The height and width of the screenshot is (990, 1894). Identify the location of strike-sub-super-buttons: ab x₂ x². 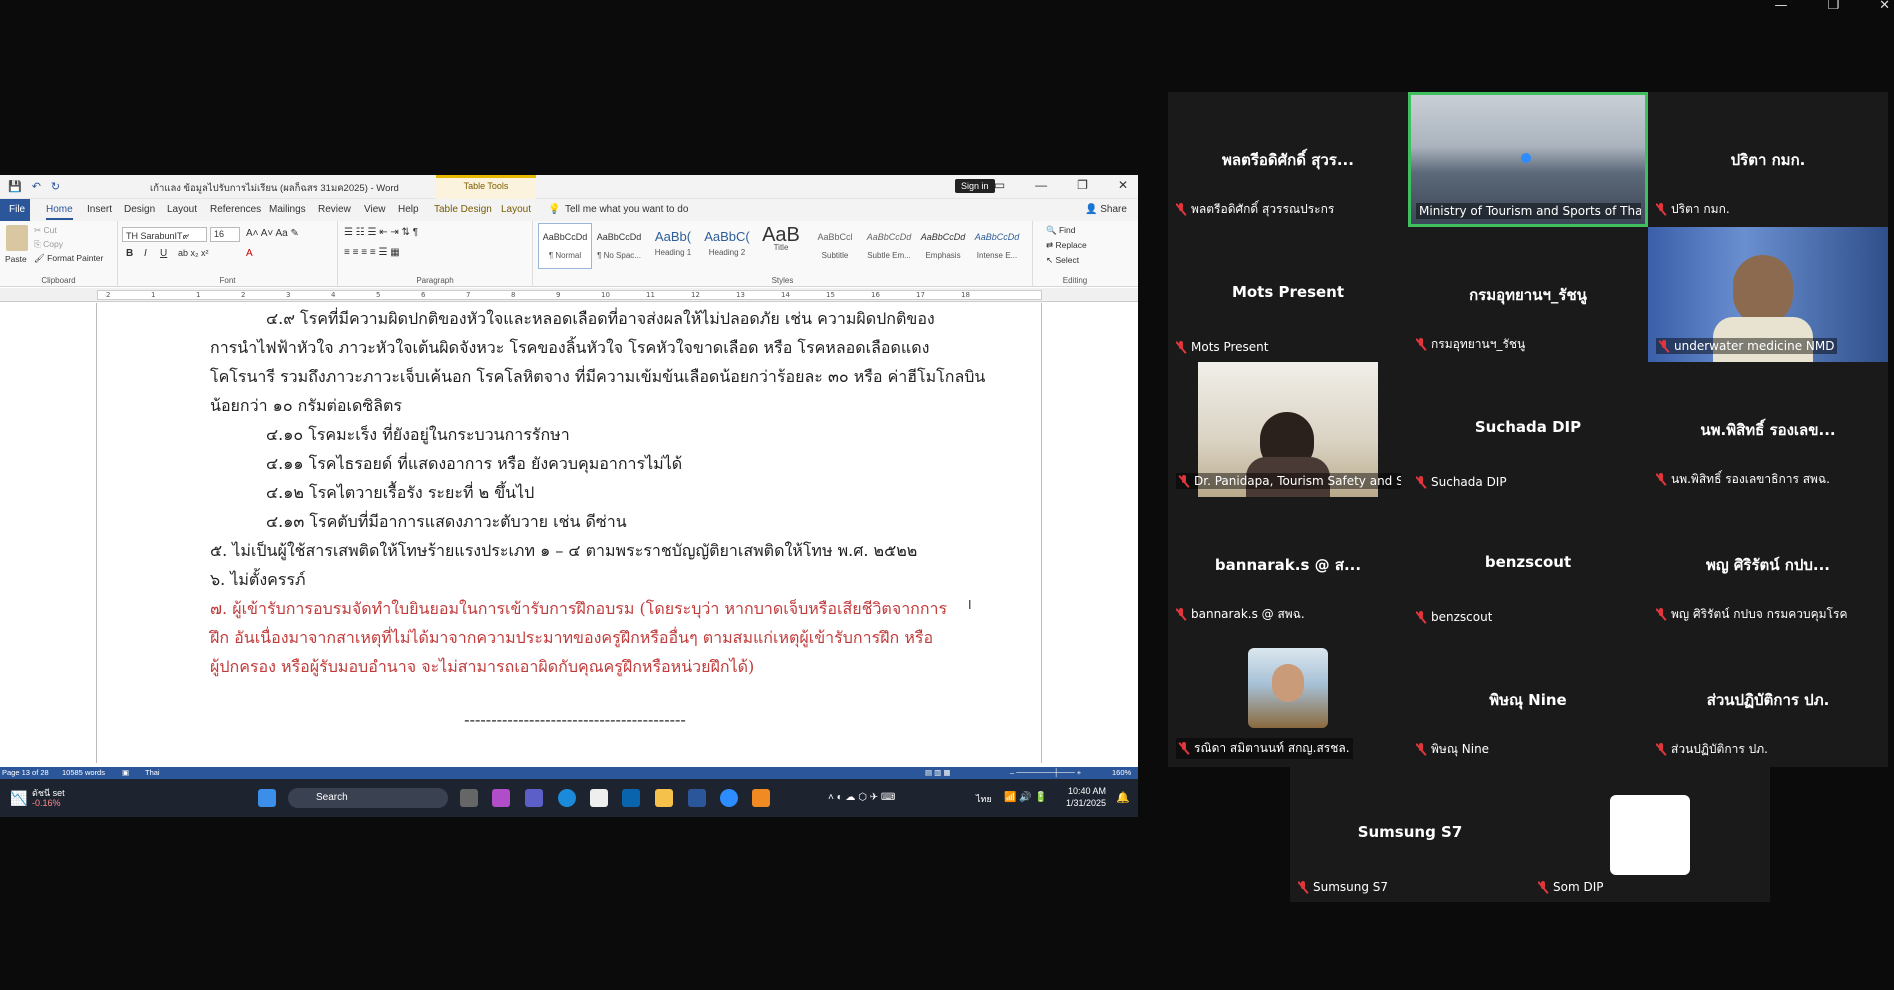
(193, 253).